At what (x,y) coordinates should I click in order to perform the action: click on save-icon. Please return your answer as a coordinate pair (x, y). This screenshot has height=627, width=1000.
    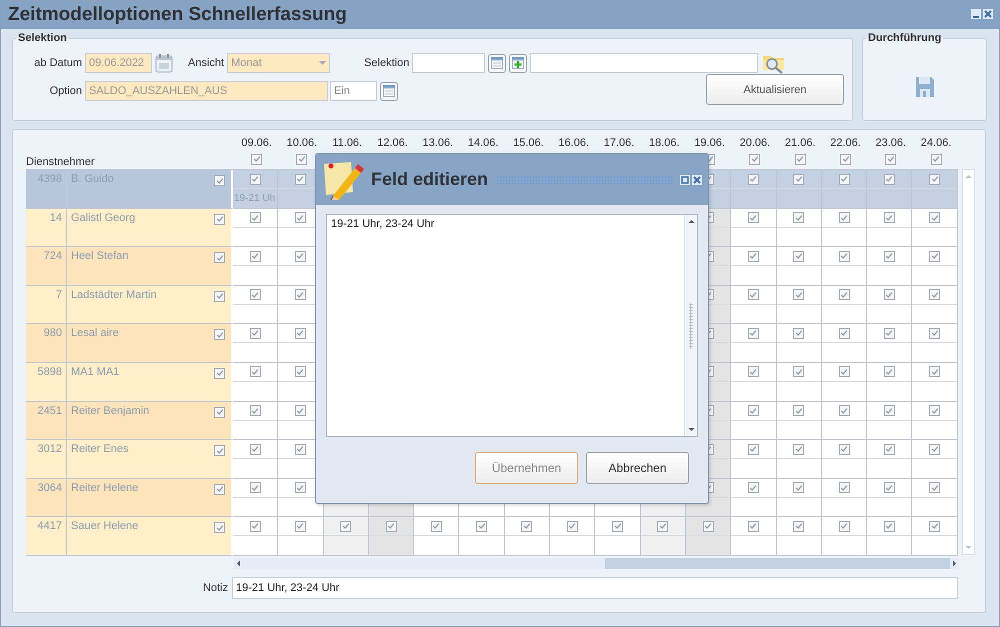
    Looking at the image, I should click on (925, 87).